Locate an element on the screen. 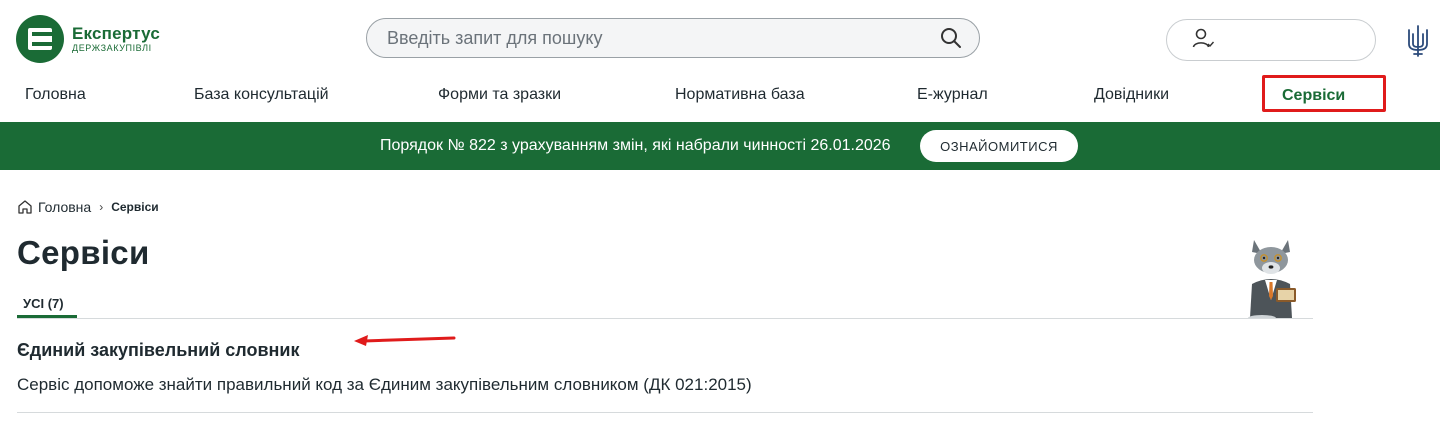 This screenshot has height=425, width=1440. logo-subtitle: ДЕРЖЗАКУПІВЛІ is located at coordinates (112, 47).